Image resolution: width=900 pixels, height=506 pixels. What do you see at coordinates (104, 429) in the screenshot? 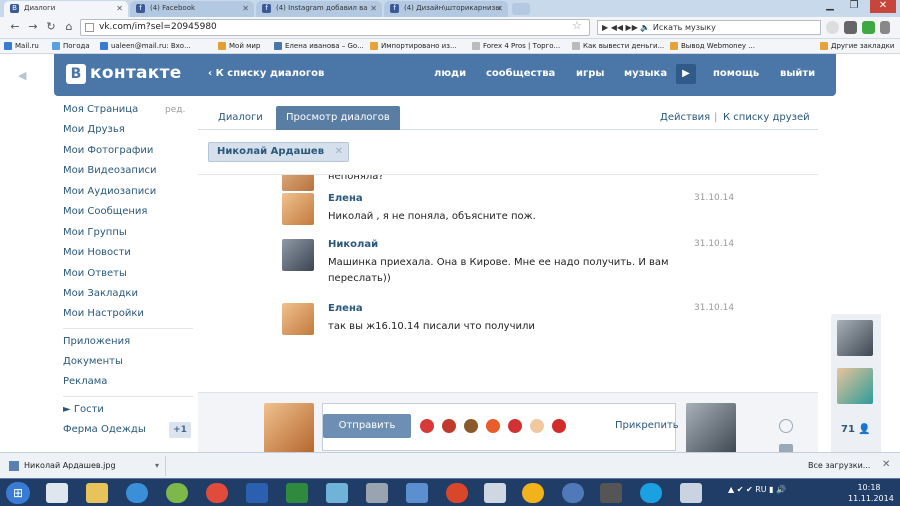
I see `menu-farm: Ферма Одежды` at bounding box center [104, 429].